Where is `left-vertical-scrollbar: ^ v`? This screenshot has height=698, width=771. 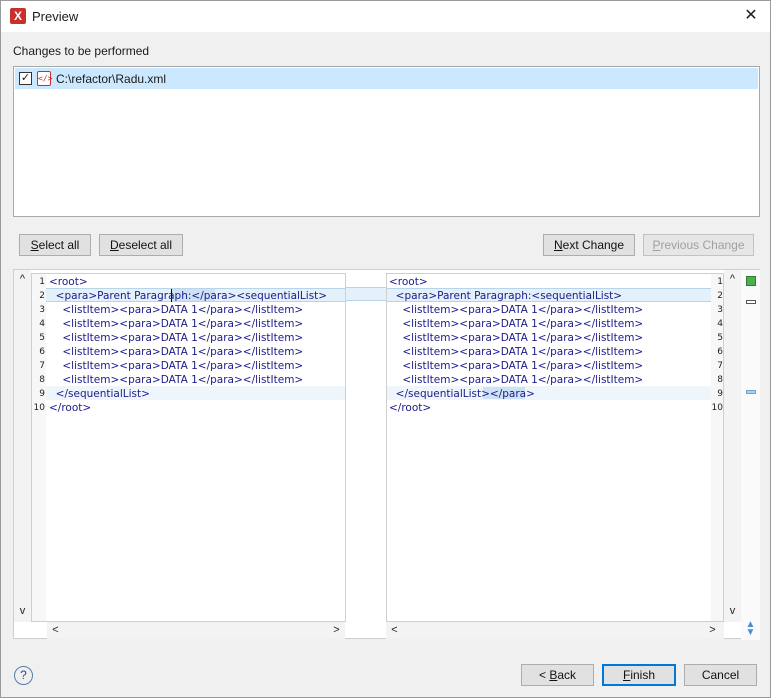
left-vertical-scrollbar: ^ v is located at coordinates (22, 446).